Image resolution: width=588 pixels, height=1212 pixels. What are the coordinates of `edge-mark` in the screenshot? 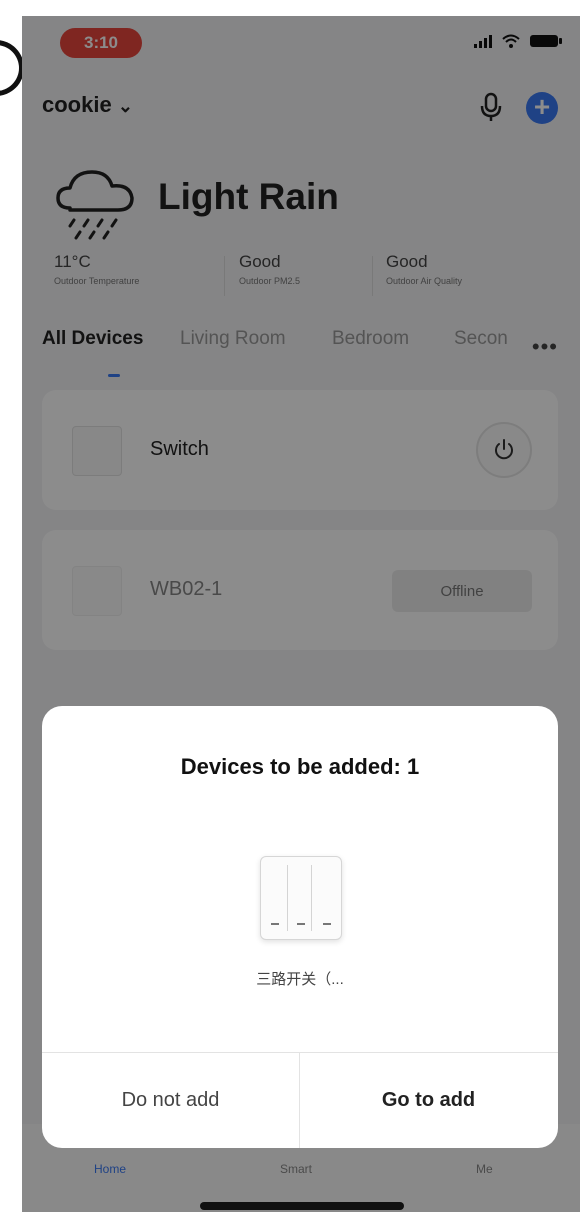 It's located at (12, 68).